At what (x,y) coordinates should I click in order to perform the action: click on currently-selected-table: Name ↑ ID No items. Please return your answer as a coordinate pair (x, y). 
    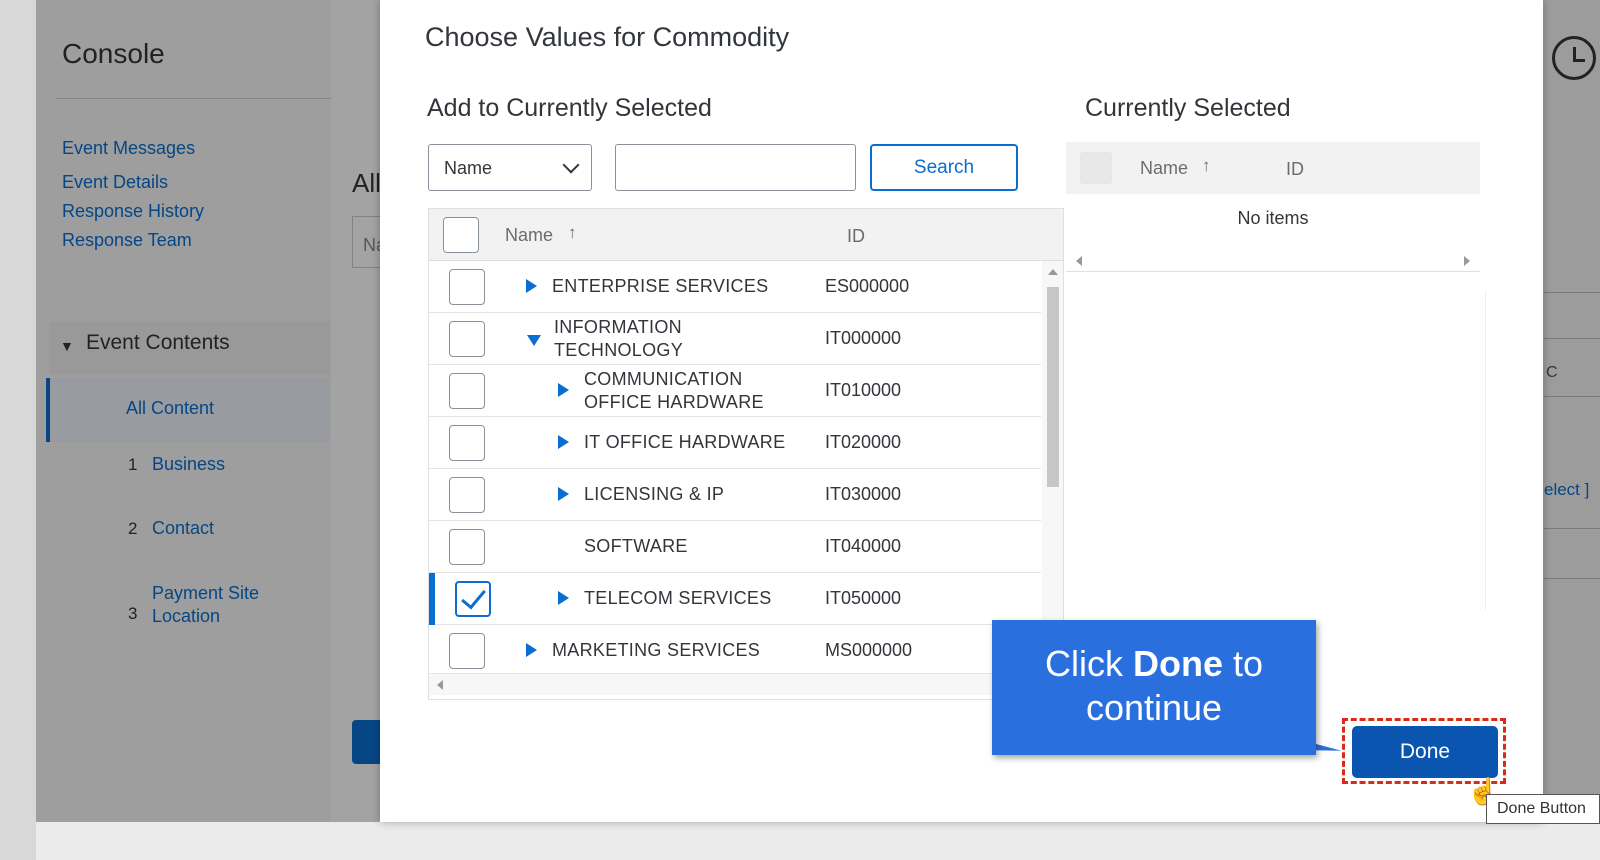
    Looking at the image, I should click on (1273, 212).